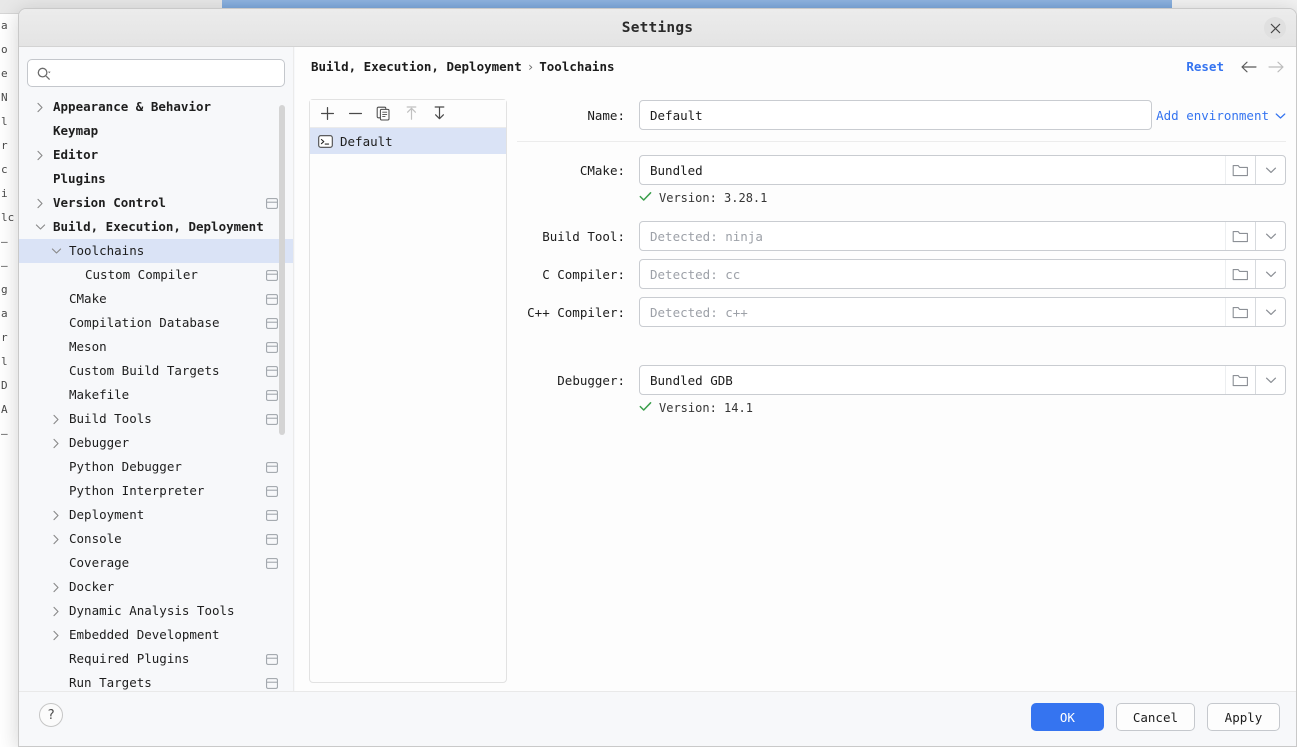 The height and width of the screenshot is (747, 1297). I want to click on field-wrap: Detected: ninja, so click(962, 236).